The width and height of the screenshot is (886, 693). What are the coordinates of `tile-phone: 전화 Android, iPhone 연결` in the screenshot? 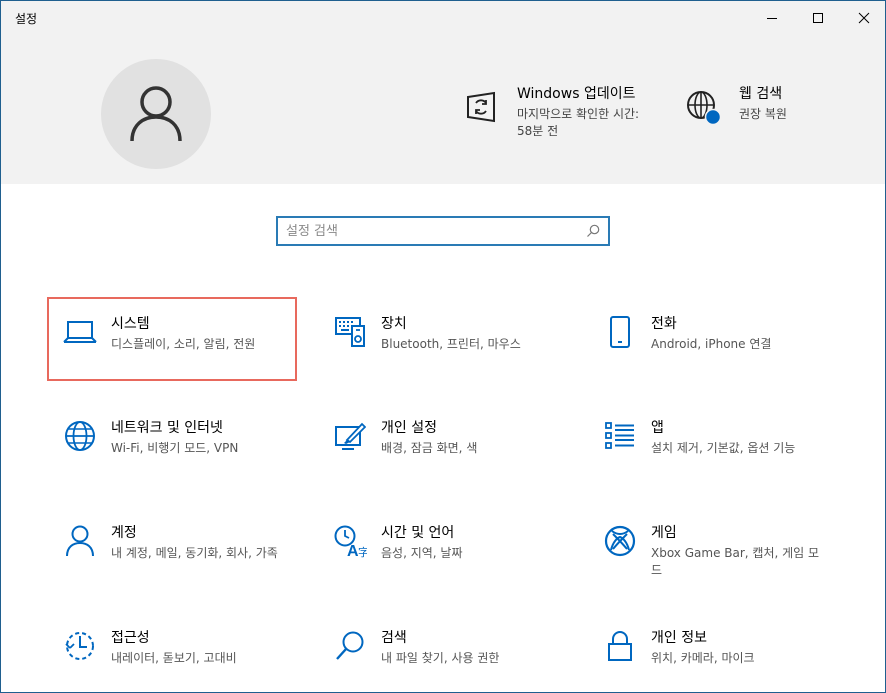 It's located at (726, 358).